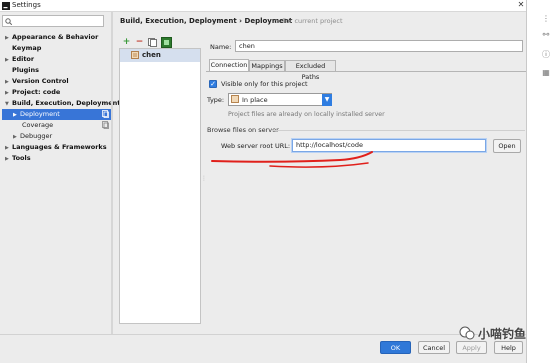  I want to click on server-list, so click(160, 186).